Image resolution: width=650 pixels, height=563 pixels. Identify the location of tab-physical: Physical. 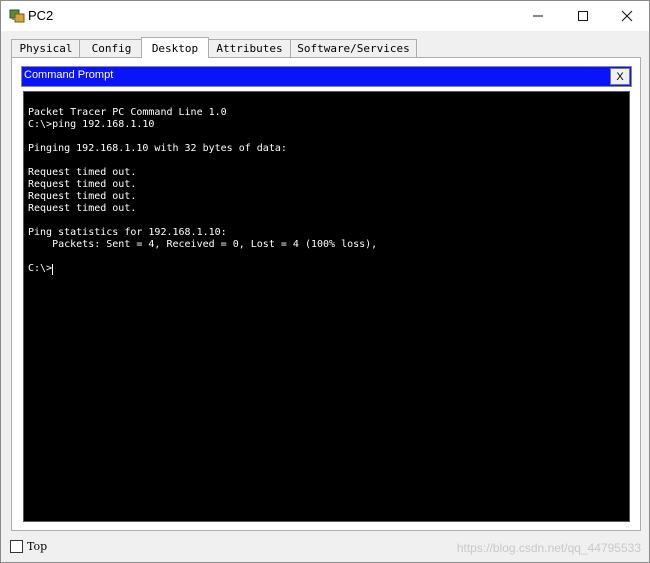
(46, 48).